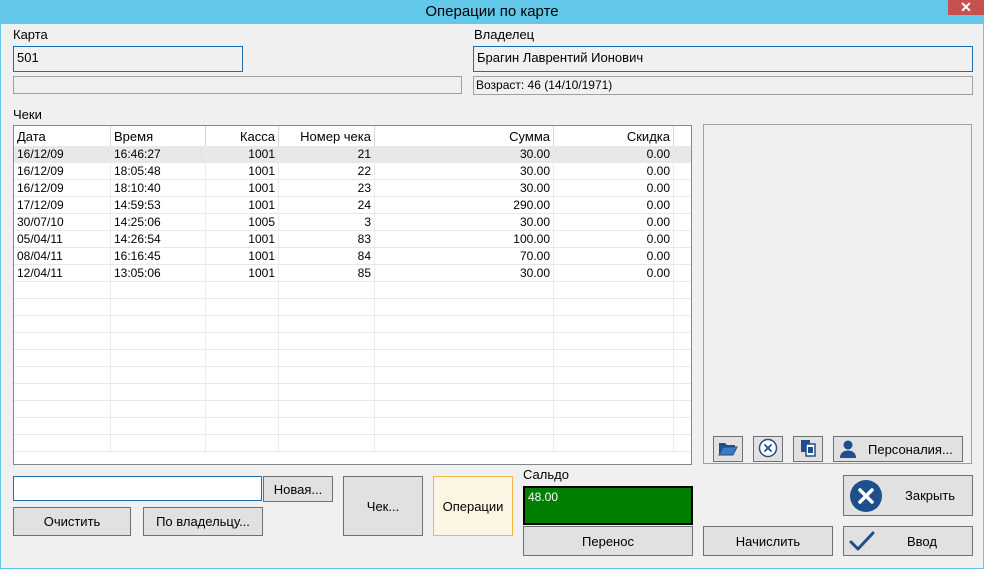 The image size is (984, 569). What do you see at coordinates (158, 188) in the screenshot?
I see `cell-time: 18:10:40` at bounding box center [158, 188].